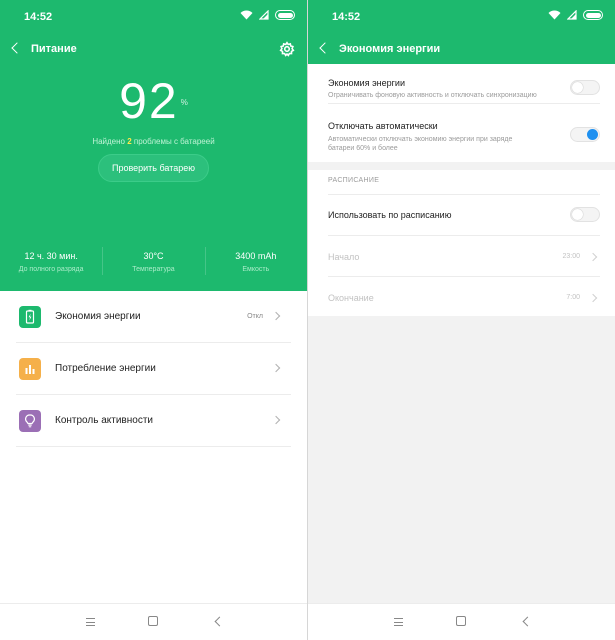 The image size is (615, 640). Describe the element at coordinates (351, 298) in the screenshot. I see `end-time-label: Окончание` at that location.